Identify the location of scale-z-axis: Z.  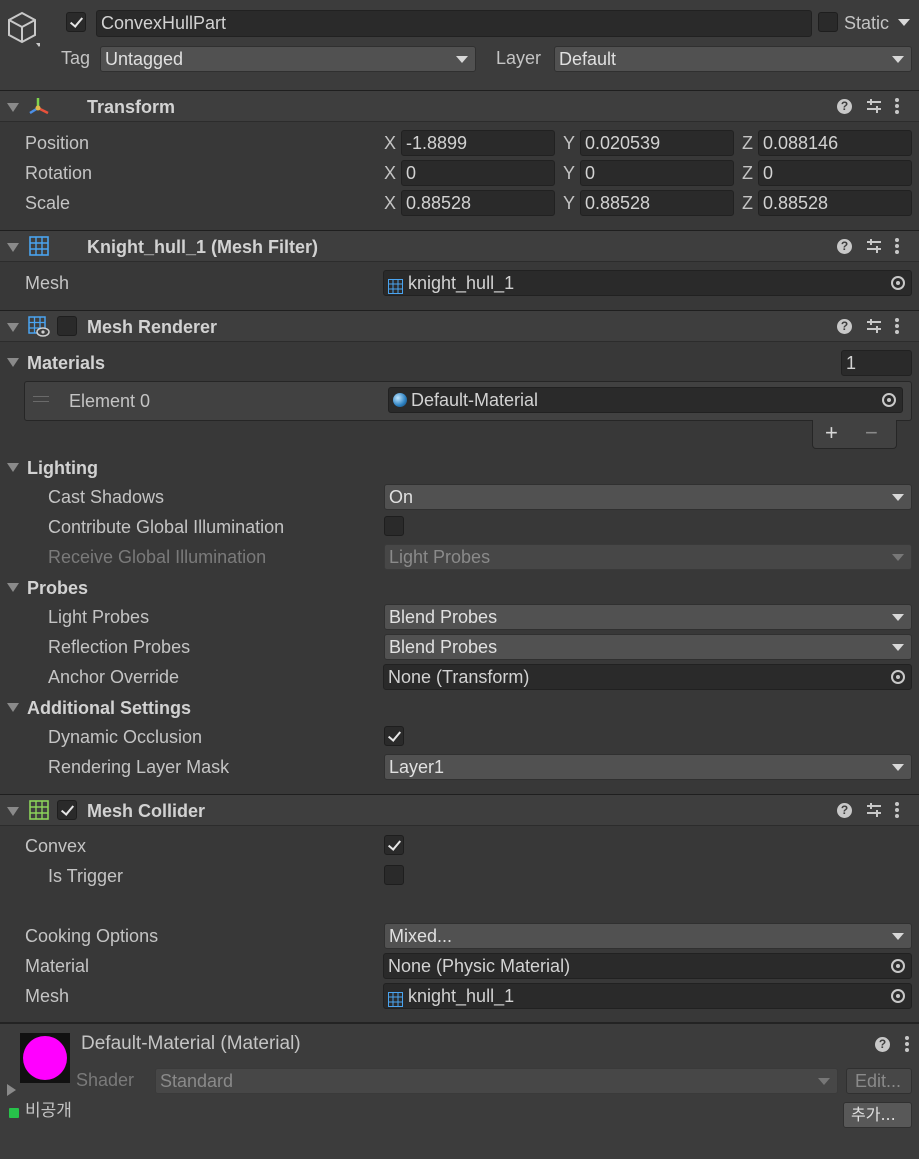
(747, 203).